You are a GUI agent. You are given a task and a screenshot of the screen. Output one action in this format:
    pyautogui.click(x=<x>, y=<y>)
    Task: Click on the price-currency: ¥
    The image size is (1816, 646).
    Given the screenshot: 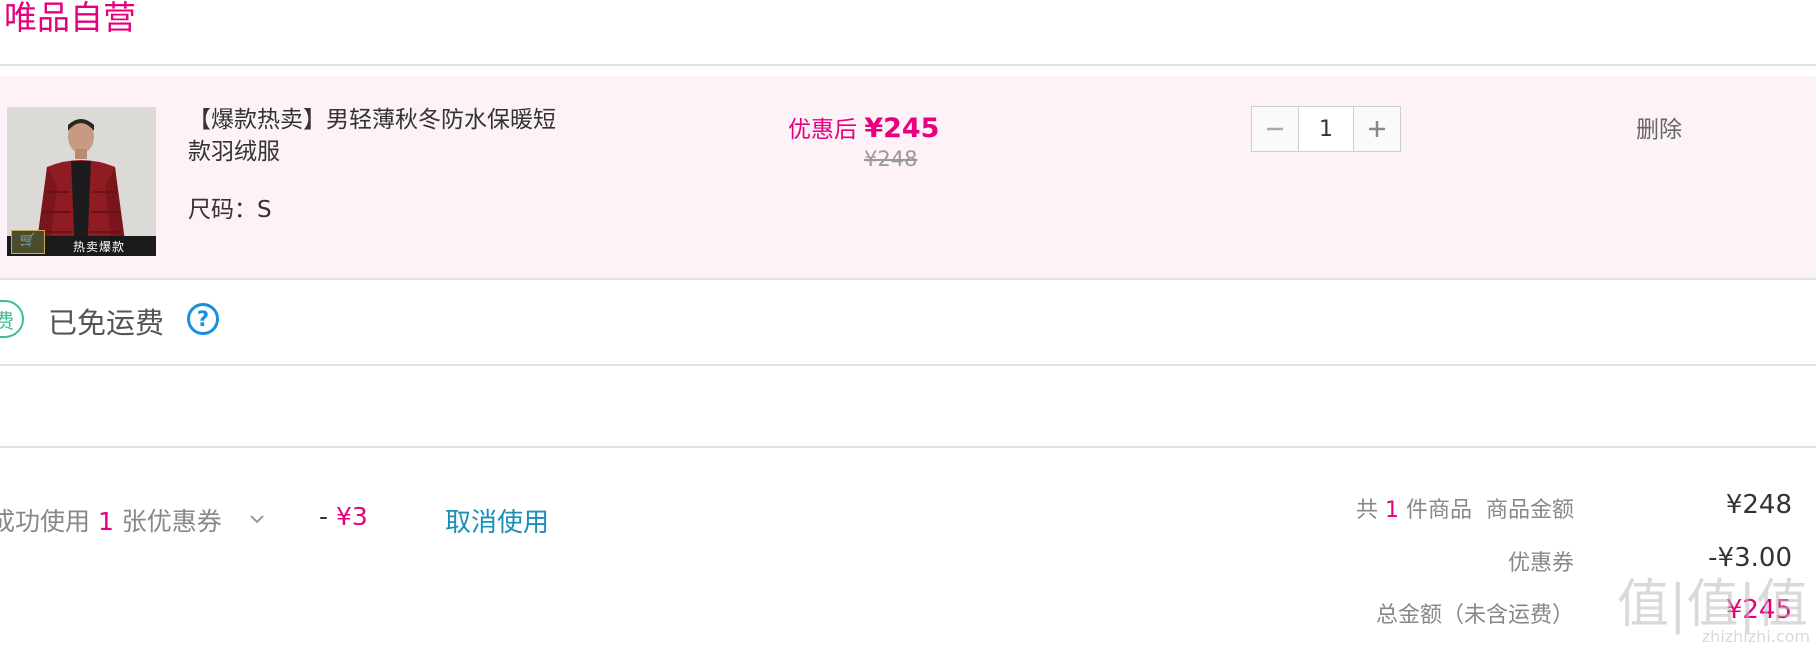 What is the action you would take?
    pyautogui.click(x=874, y=128)
    